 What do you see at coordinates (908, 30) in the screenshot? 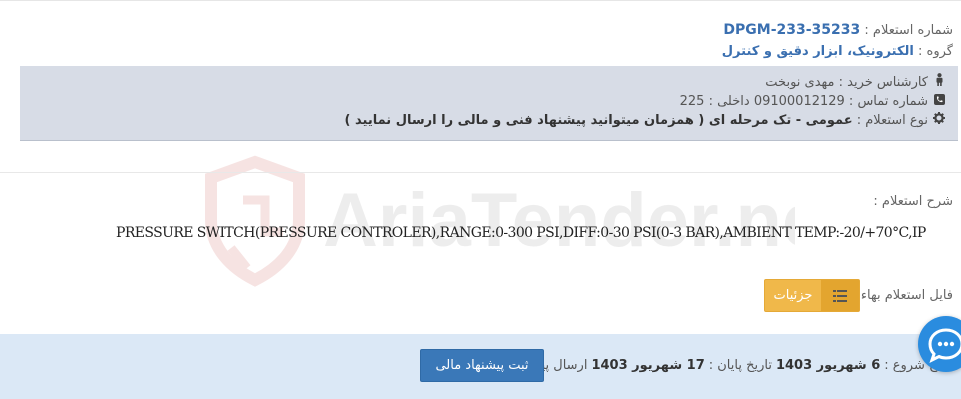
I see `inquiry-number-label: شماره استعلام :` at bounding box center [908, 30].